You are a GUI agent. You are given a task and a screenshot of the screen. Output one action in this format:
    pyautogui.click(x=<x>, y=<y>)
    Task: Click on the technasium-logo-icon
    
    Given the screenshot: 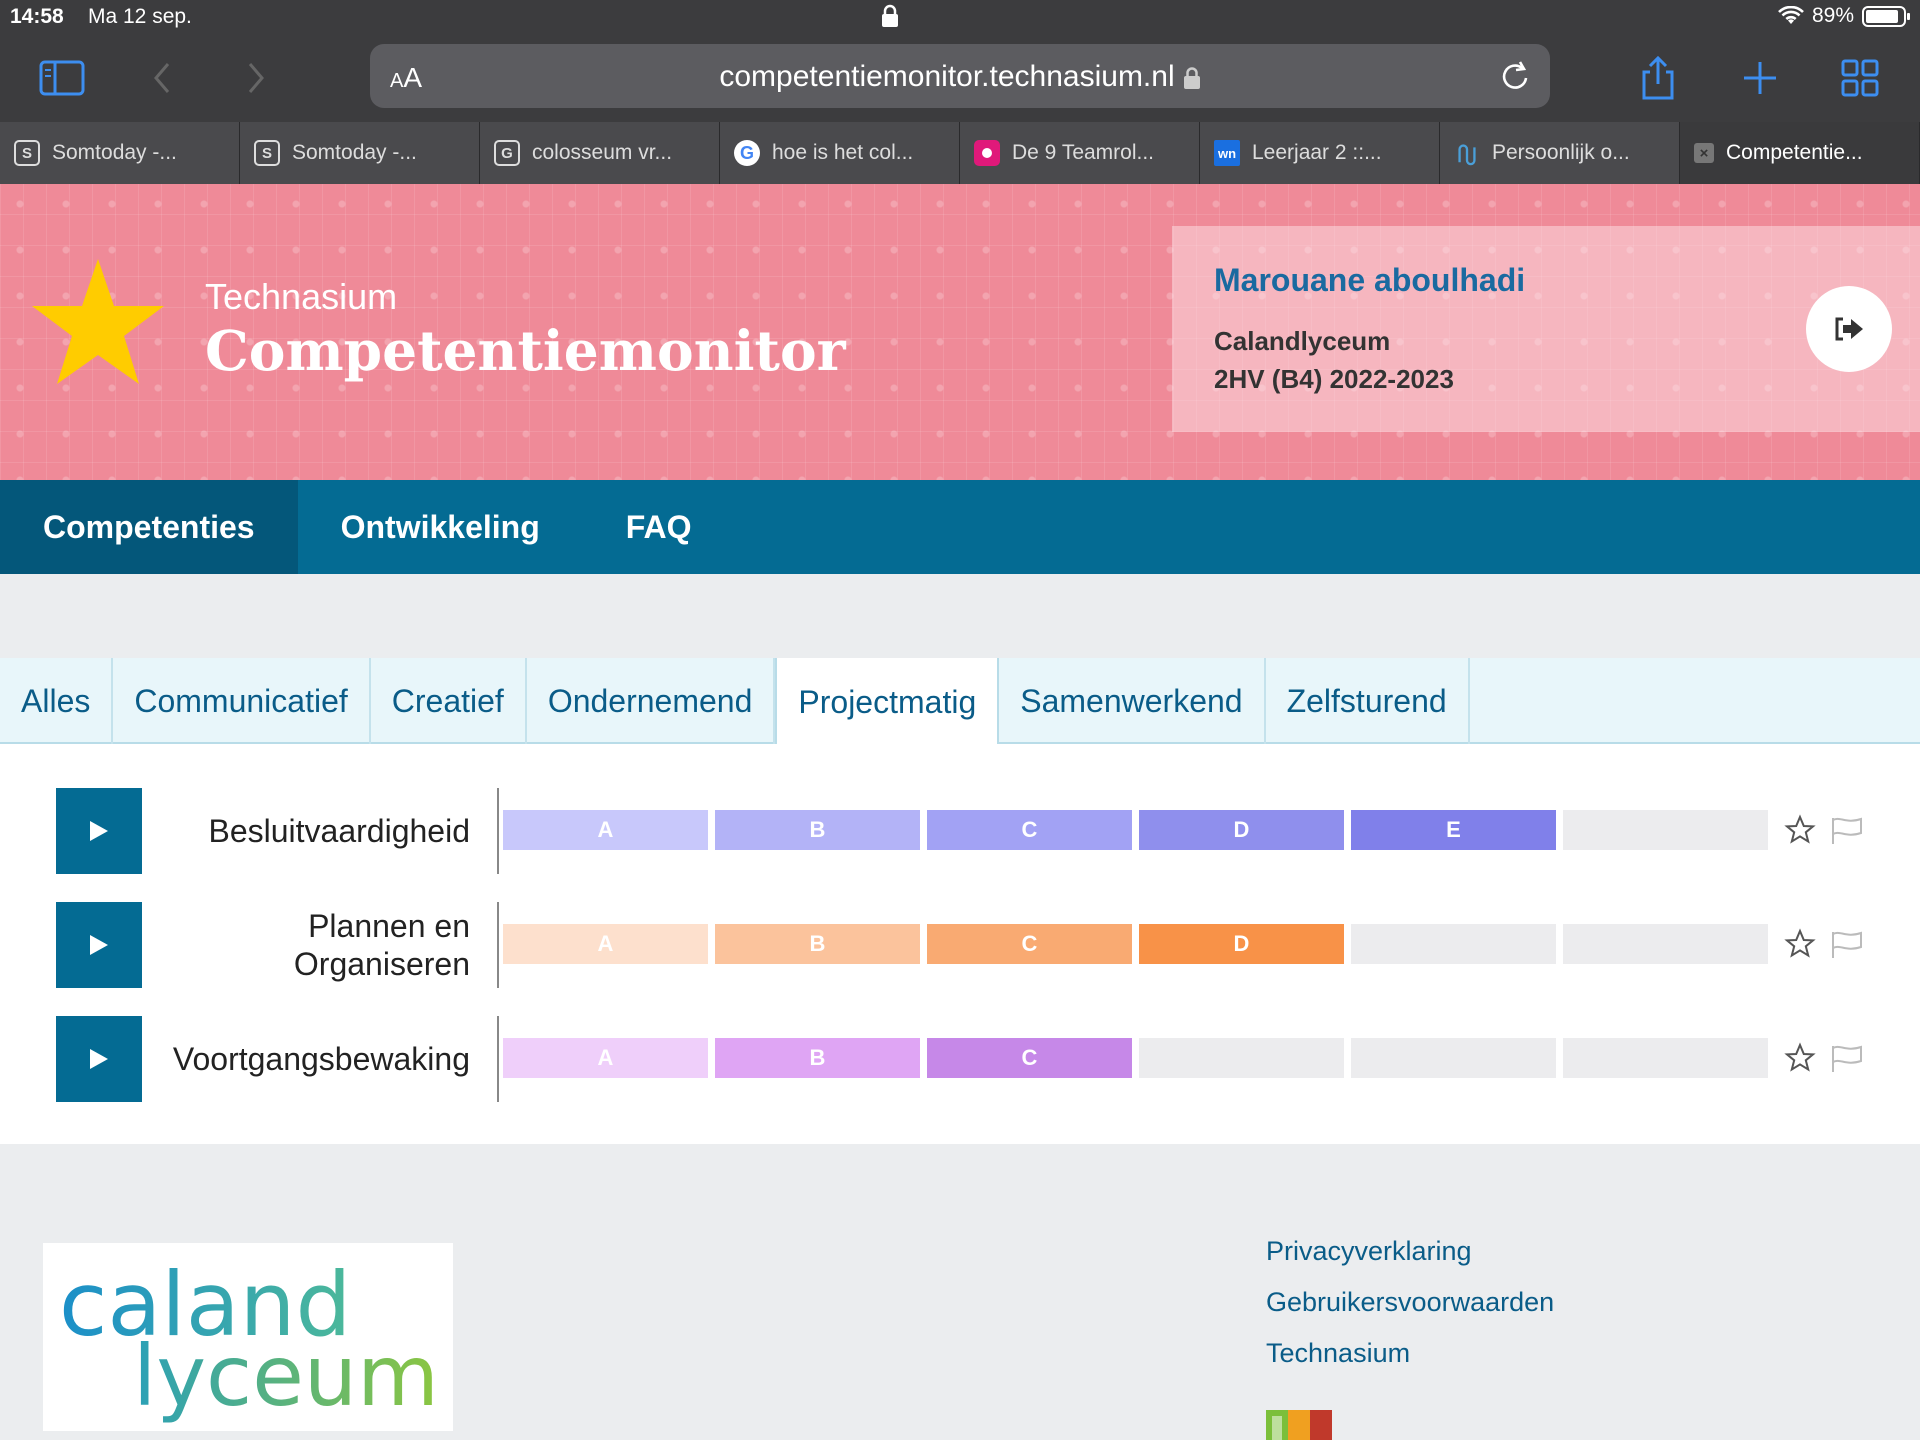 What is the action you would take?
    pyautogui.click(x=1299, y=1425)
    